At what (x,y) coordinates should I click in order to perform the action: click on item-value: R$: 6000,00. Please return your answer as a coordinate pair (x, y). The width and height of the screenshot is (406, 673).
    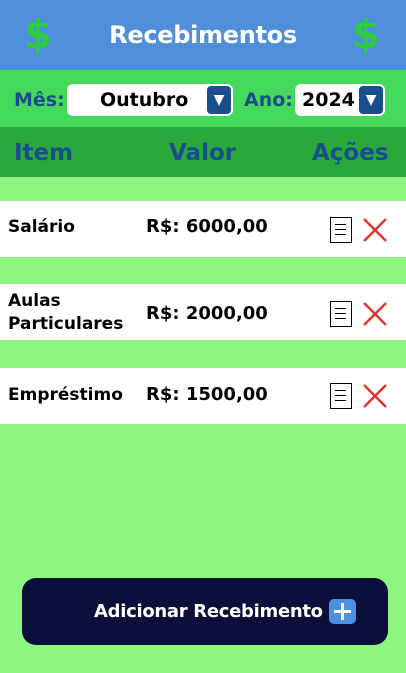
    Looking at the image, I should click on (207, 226).